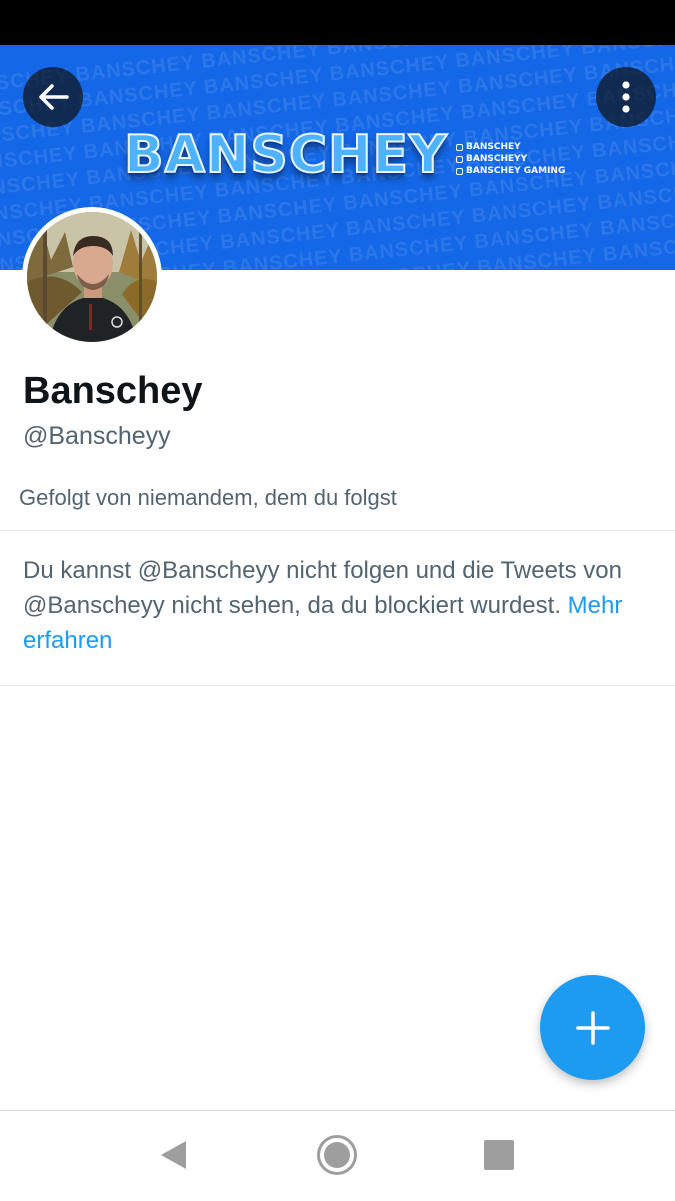  I want to click on status-bar, so click(337, 22).